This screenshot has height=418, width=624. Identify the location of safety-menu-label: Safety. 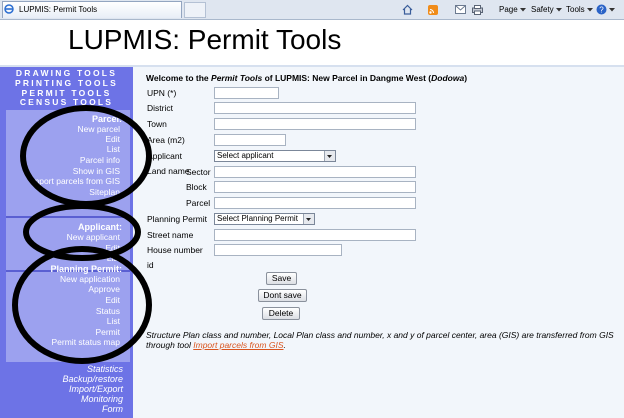
(542, 9).